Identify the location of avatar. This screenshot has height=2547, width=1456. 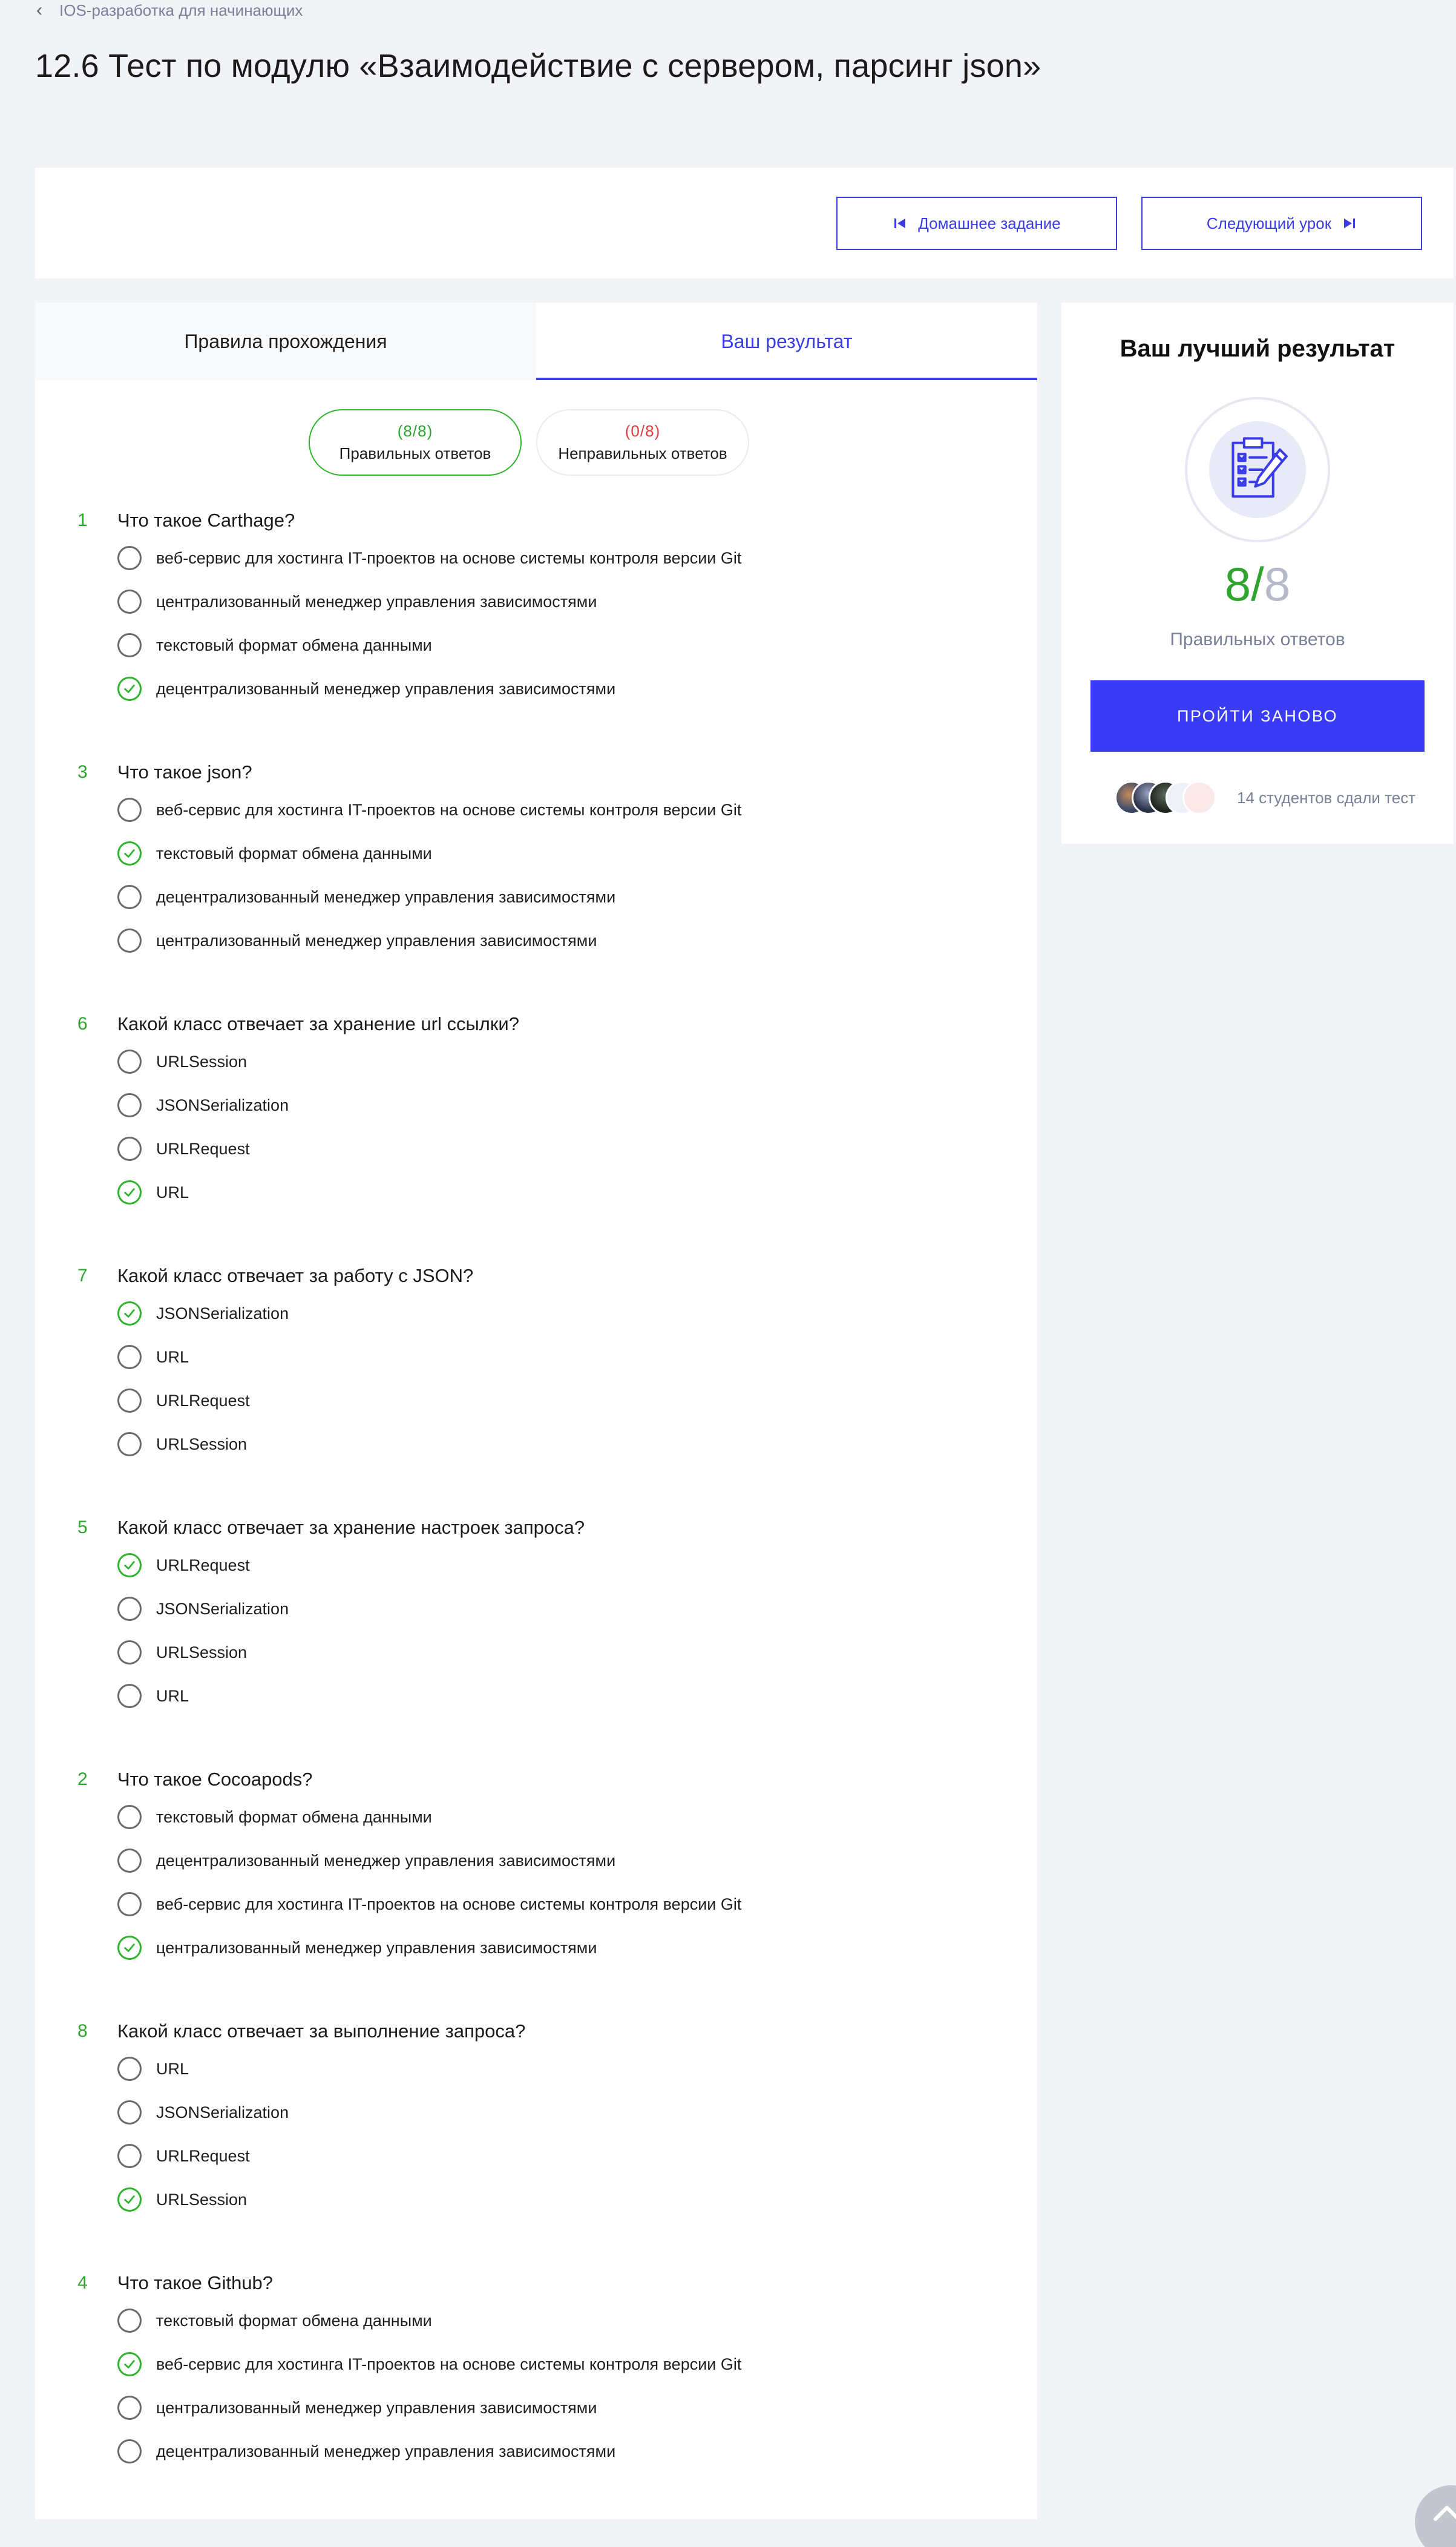
(1199, 798).